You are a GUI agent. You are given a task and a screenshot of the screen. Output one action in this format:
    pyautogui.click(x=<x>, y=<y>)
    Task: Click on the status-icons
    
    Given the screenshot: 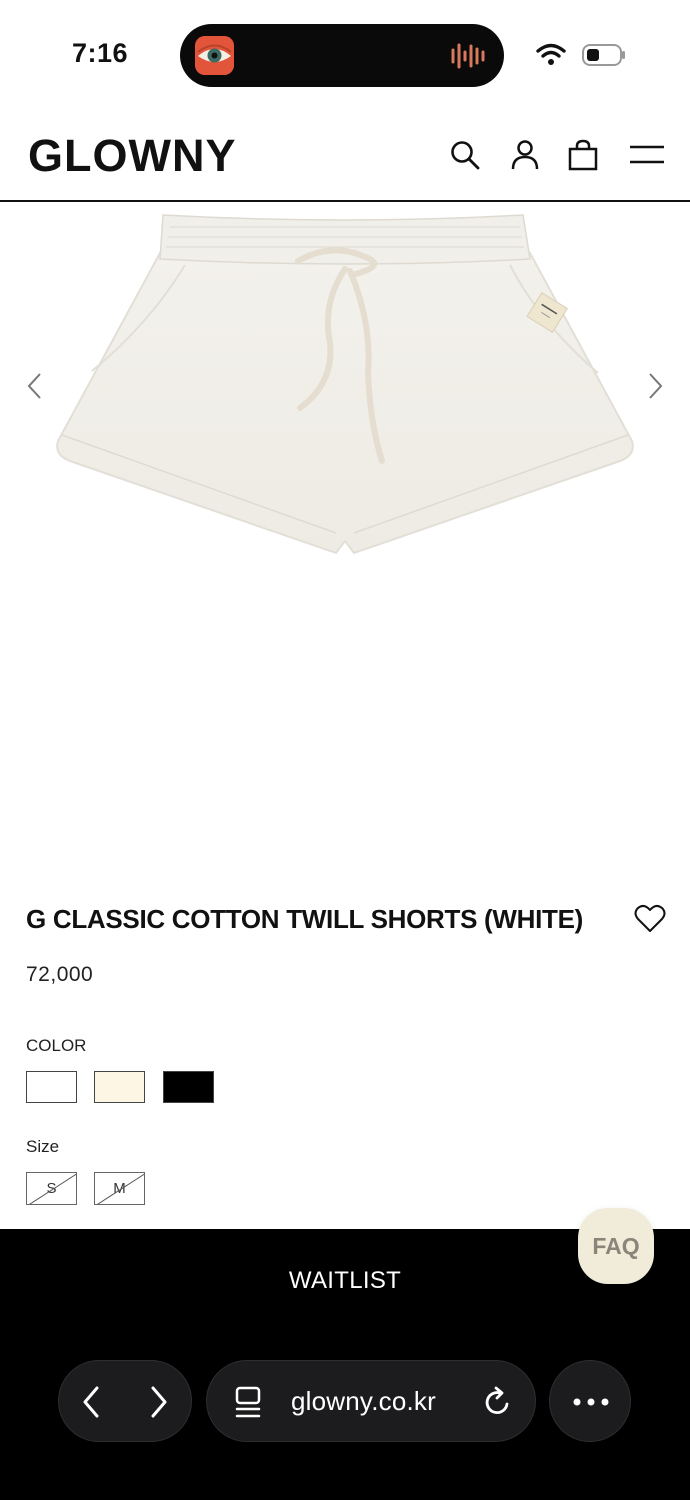 What is the action you would take?
    pyautogui.click(x=581, y=55)
    